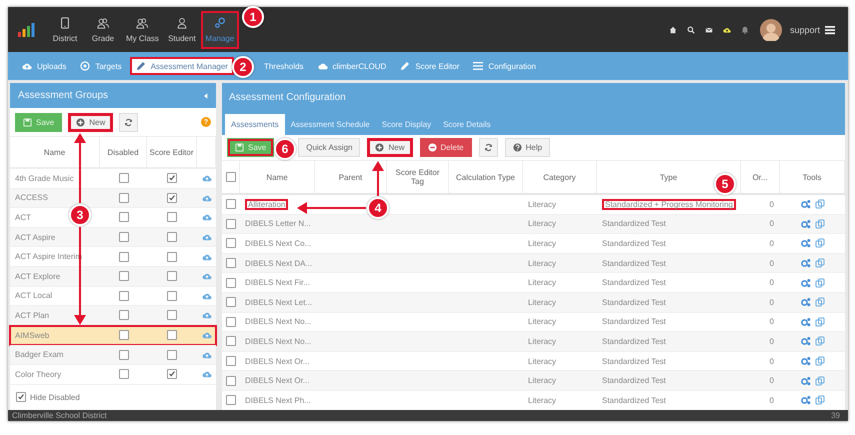  I want to click on subnav-tab: Configuration, so click(504, 66).